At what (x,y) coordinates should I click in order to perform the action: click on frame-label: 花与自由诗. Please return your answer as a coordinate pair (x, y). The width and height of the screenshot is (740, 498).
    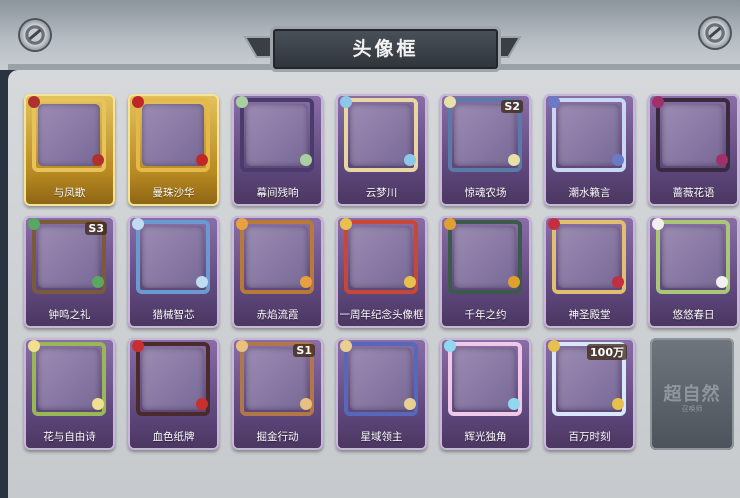
    Looking at the image, I should click on (69, 437).